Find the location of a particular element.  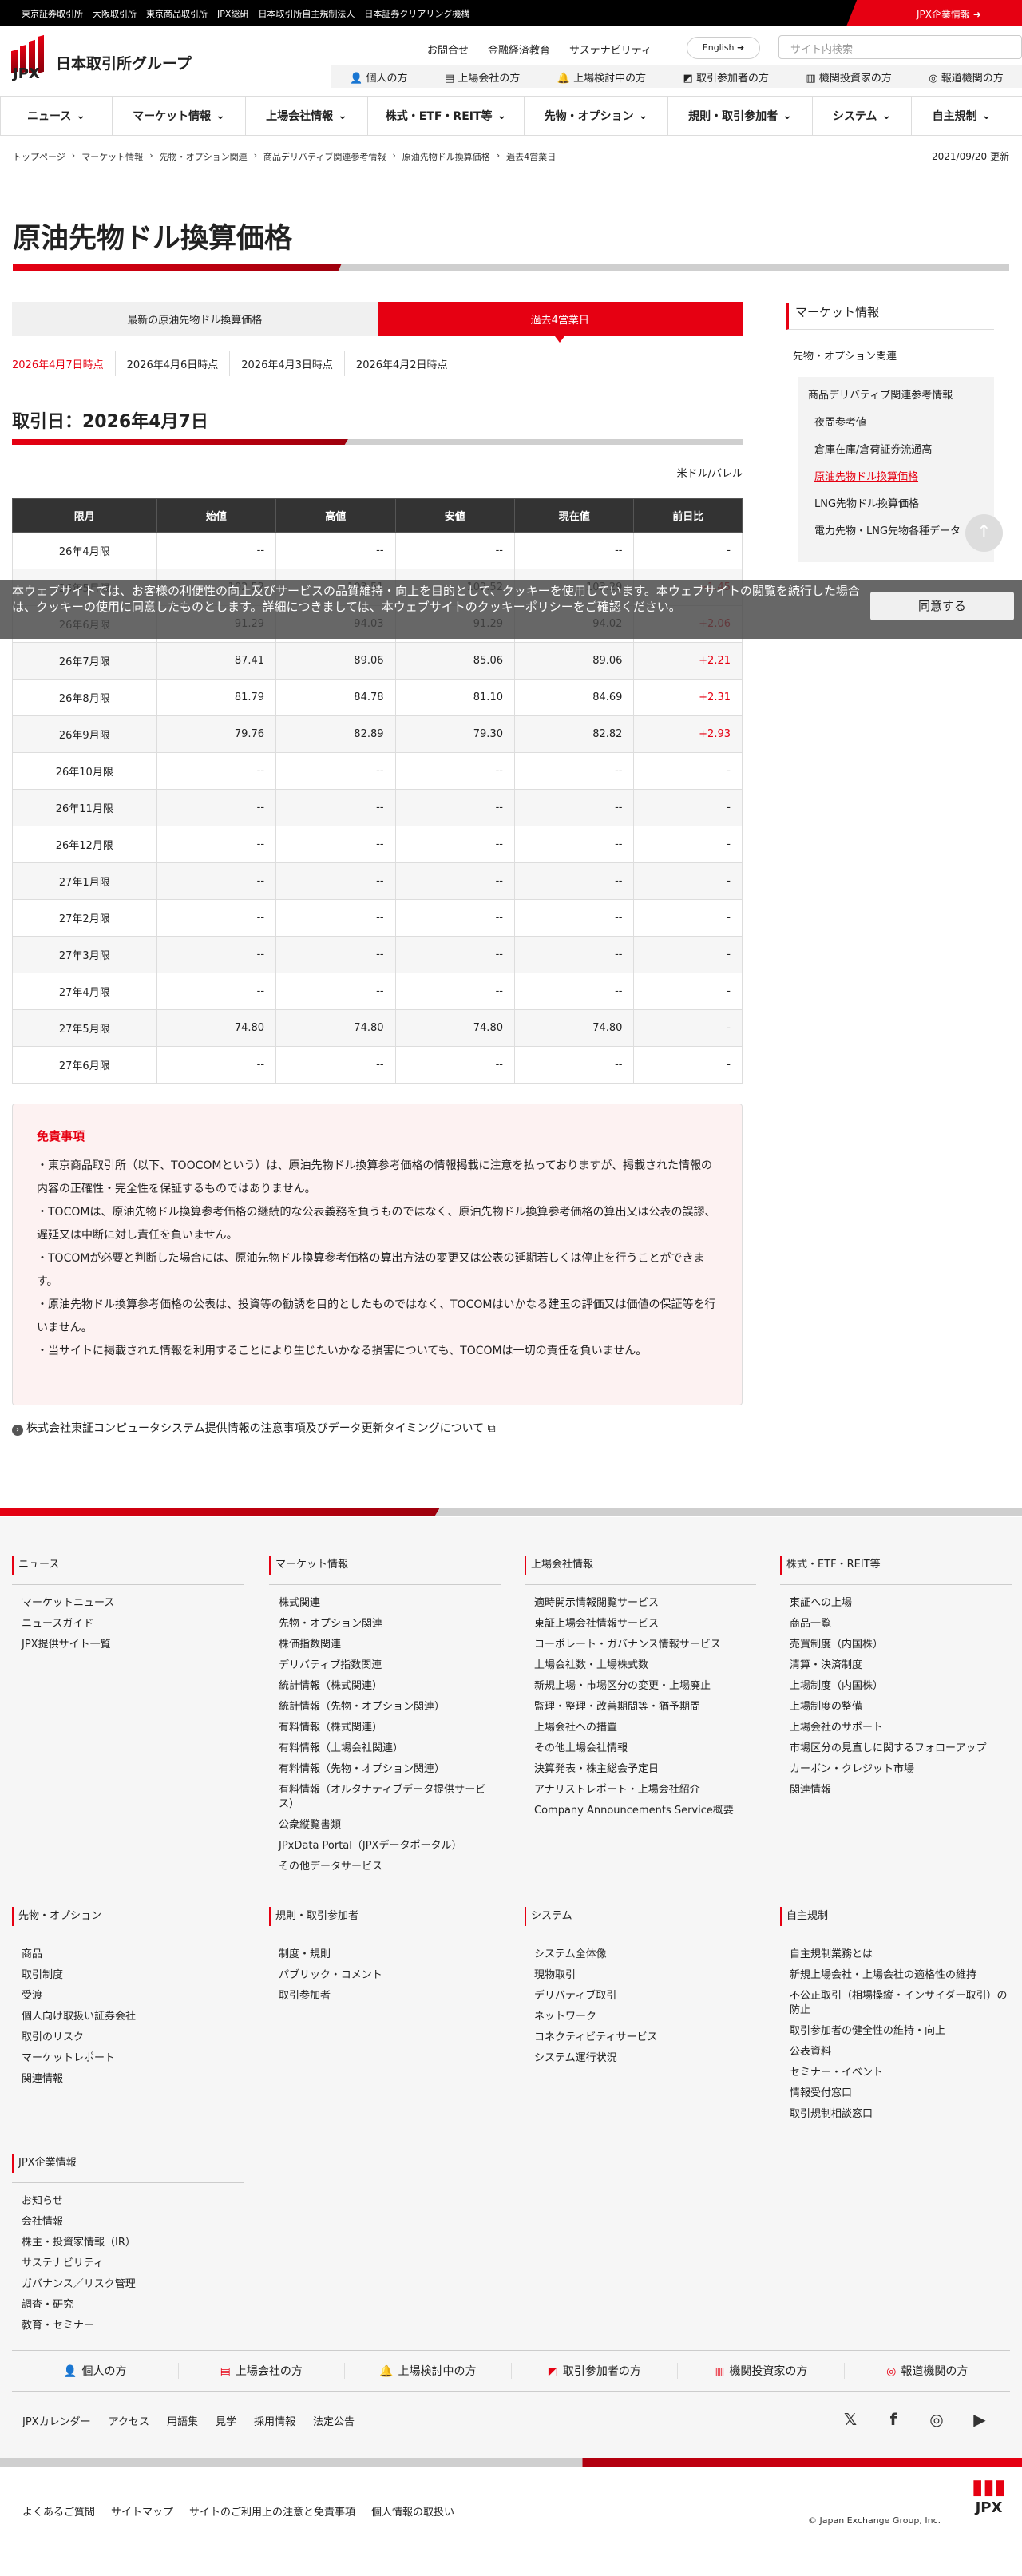

cookie-policy-link: クッキーポリシー is located at coordinates (525, 607).